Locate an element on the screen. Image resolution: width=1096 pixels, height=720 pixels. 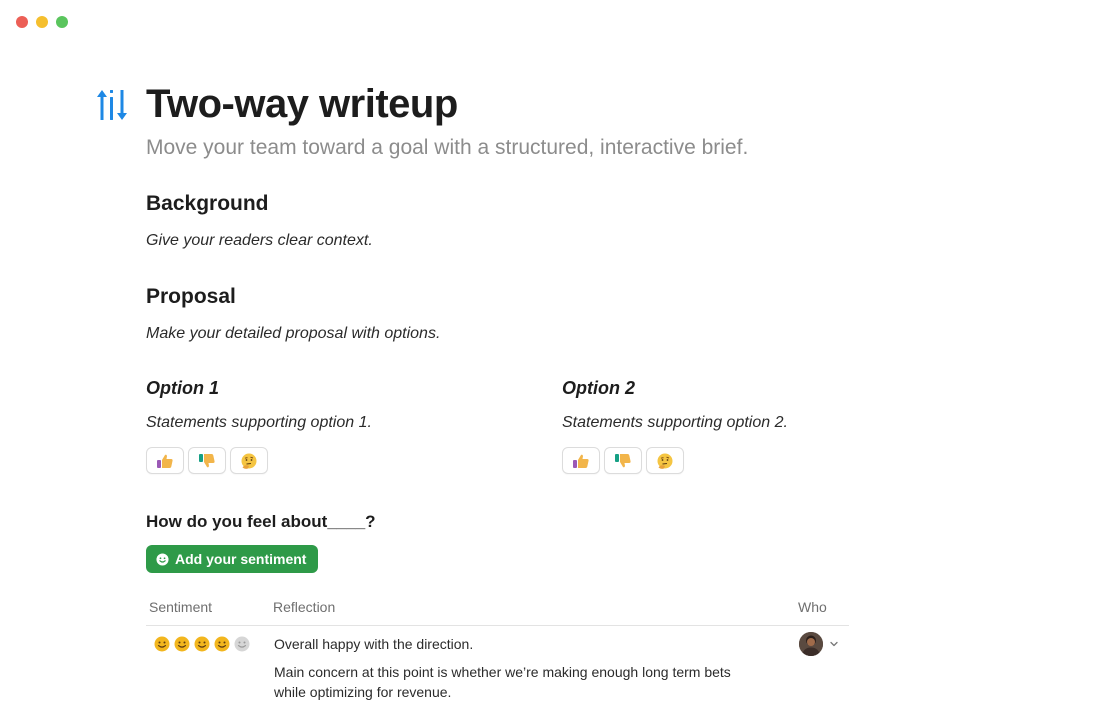
proposal-heading: Proposal is located at coordinates (191, 296).